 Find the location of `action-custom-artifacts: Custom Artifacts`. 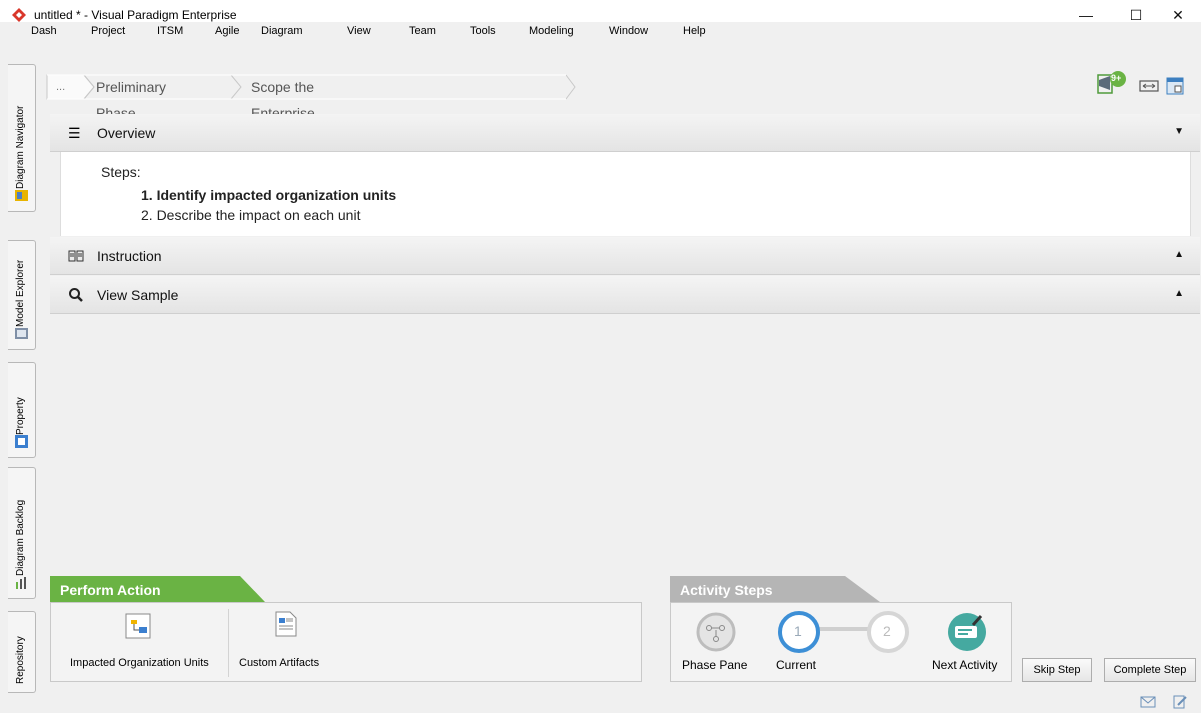

action-custom-artifacts: Custom Artifacts is located at coordinates (286, 642).